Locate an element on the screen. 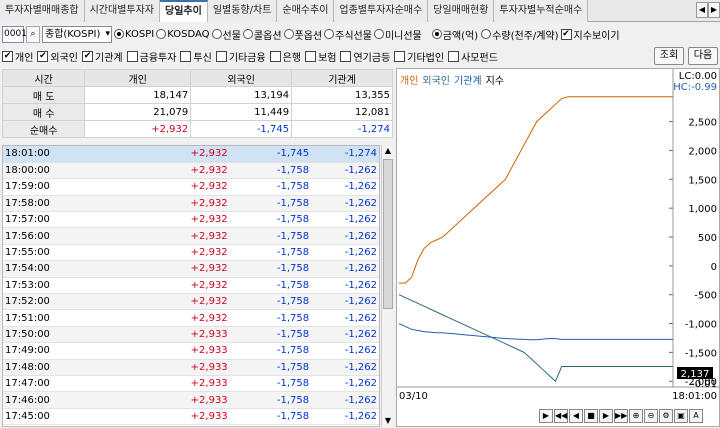 The height and width of the screenshot is (428, 720). play-icon: ▶ is located at coordinates (546, 416).